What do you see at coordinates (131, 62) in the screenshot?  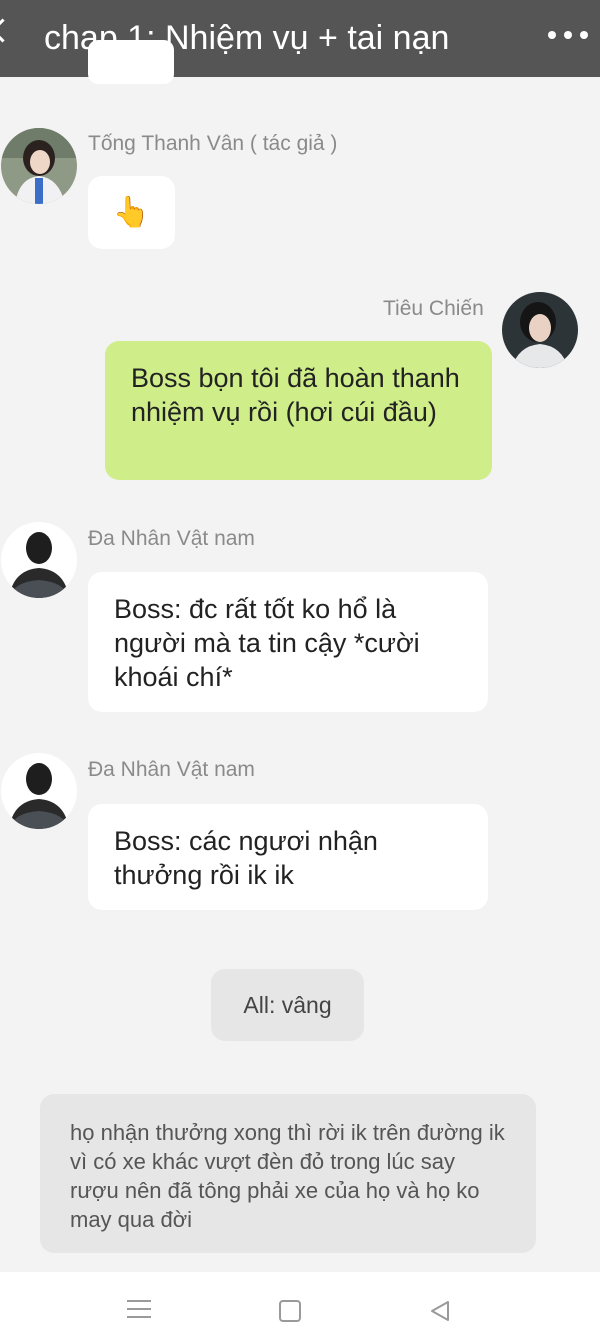 I see `previous-message-bubble` at bounding box center [131, 62].